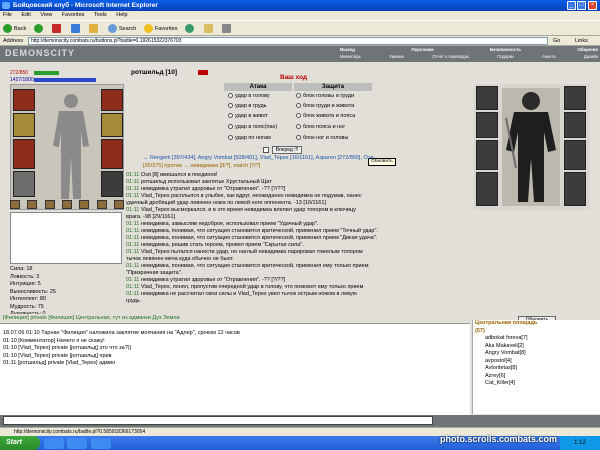  Describe the element at coordinates (325, 106) in the screenshot. I see `defense-option: блок груди и живота` at that location.